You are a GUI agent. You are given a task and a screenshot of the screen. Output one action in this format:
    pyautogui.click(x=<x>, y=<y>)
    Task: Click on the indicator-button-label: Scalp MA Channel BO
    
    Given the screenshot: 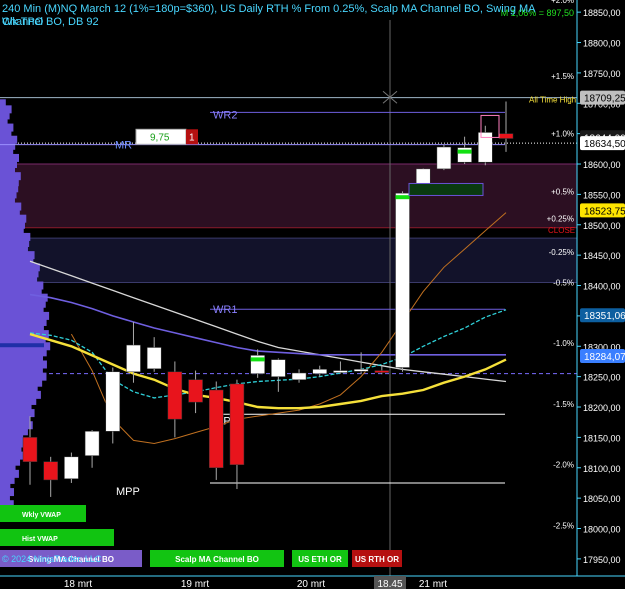 What is the action you would take?
    pyautogui.click(x=217, y=559)
    